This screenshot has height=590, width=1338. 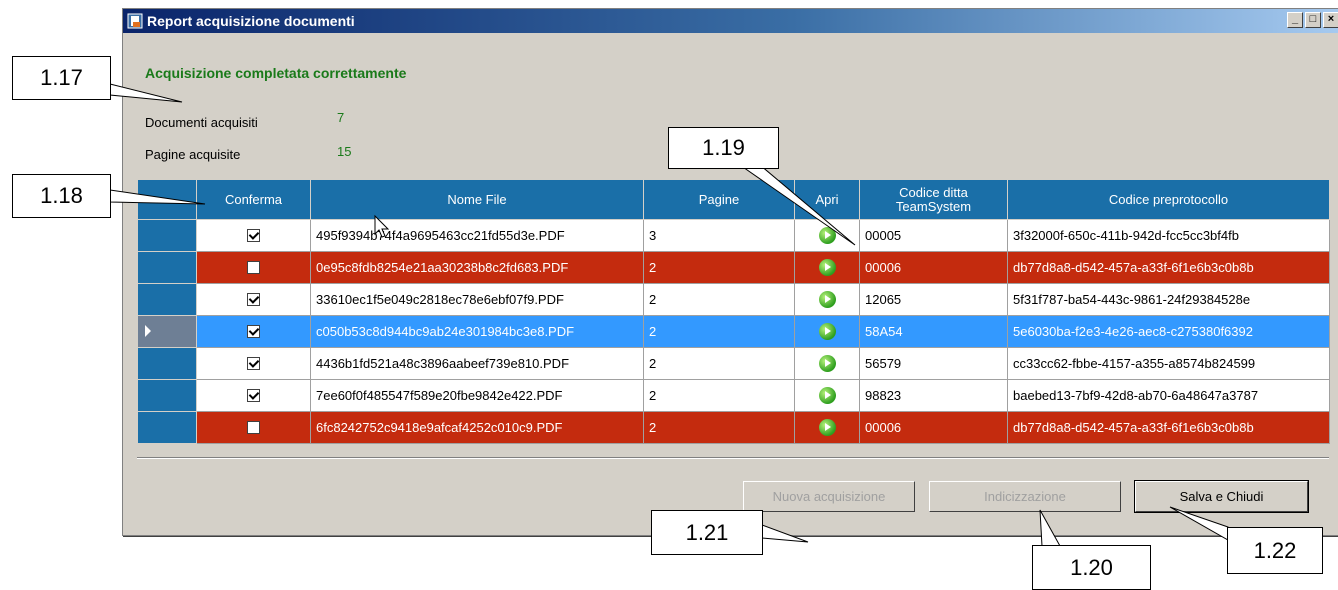 What do you see at coordinates (344, 151) in the screenshot?
I see `pages-acquired-value: 15` at bounding box center [344, 151].